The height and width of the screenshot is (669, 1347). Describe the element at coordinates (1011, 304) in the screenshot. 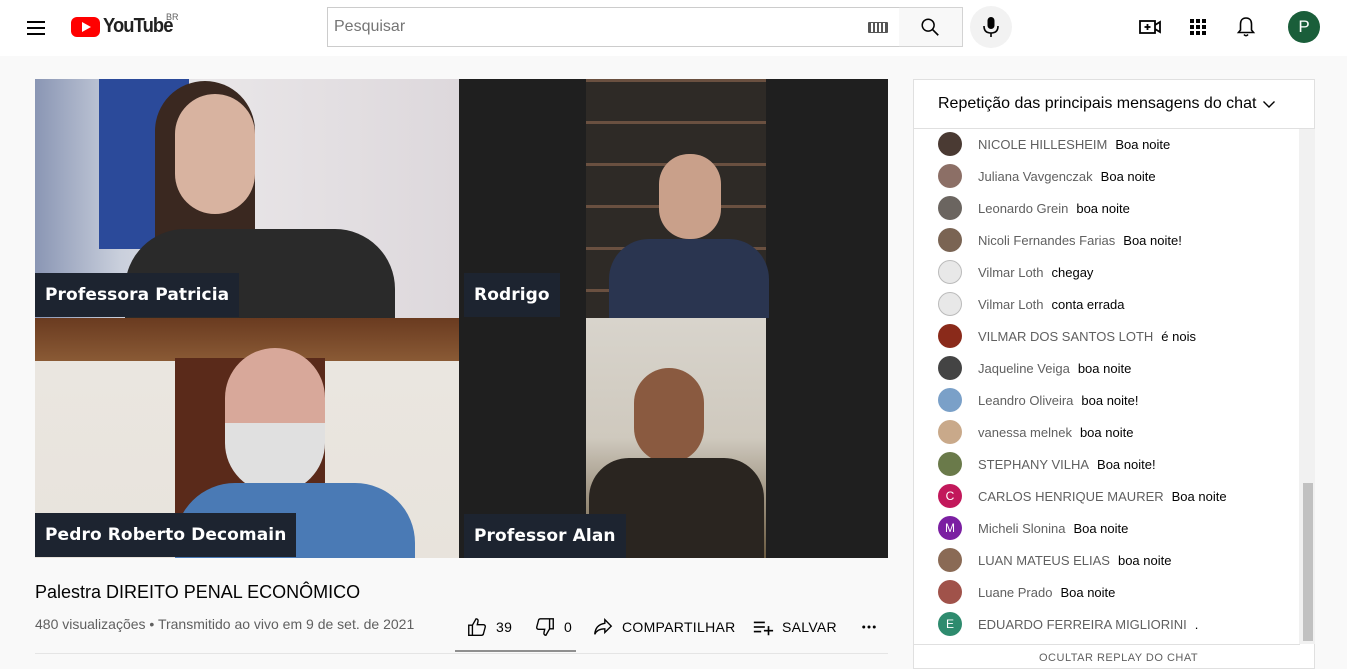

I see `chat-author-name: Vilmar Loth` at that location.